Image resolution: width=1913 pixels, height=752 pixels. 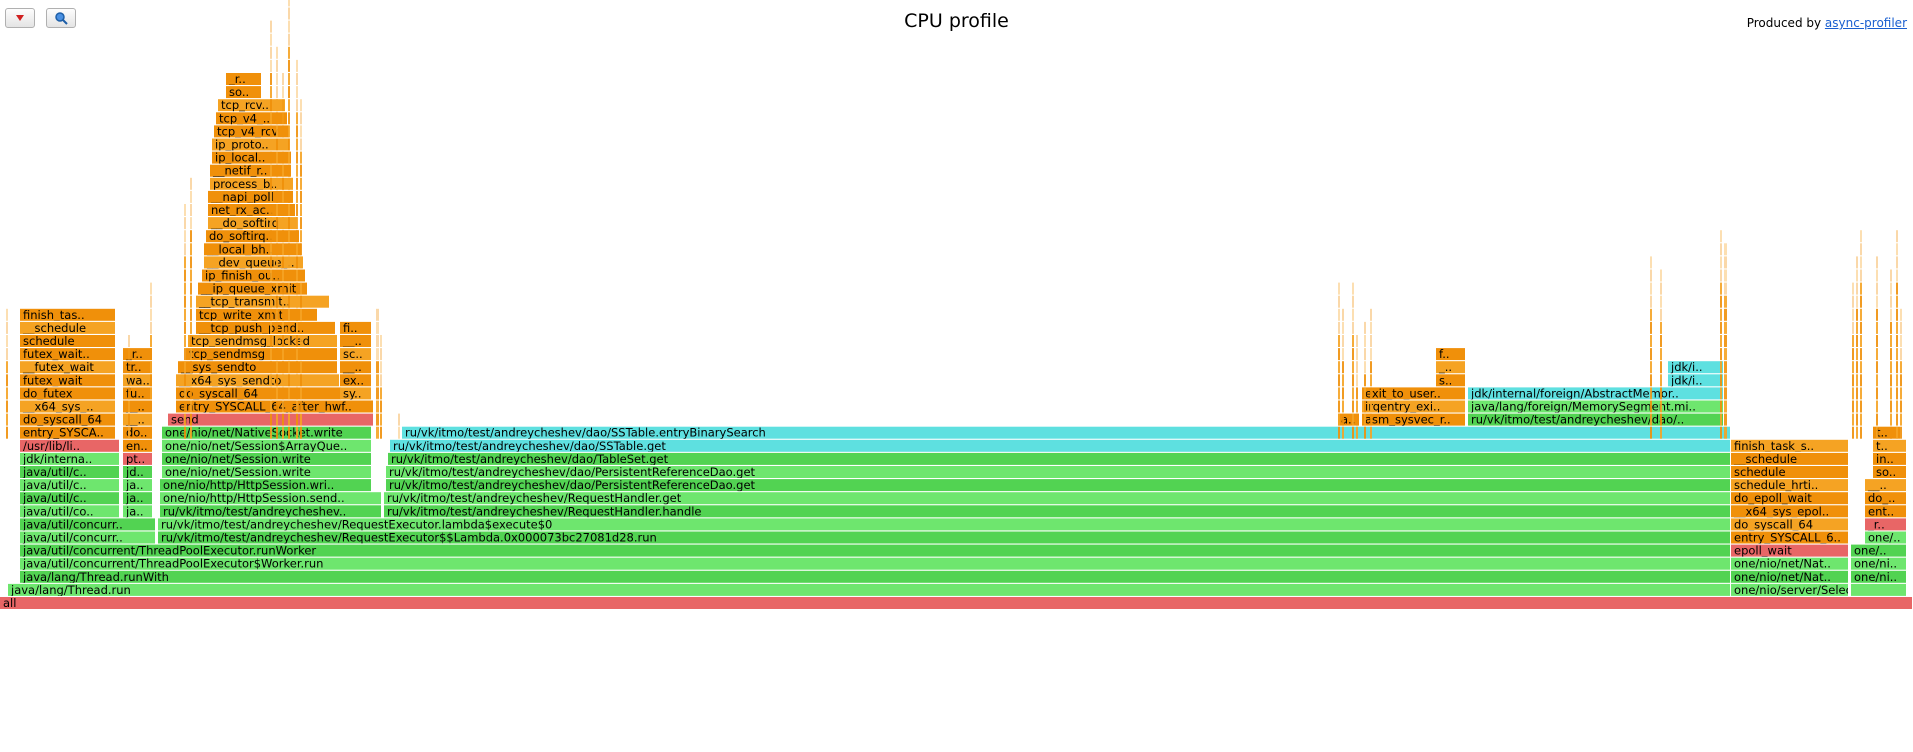 What do you see at coordinates (67, 420) in the screenshot?
I see `frame: do_syscall_64` at bounding box center [67, 420].